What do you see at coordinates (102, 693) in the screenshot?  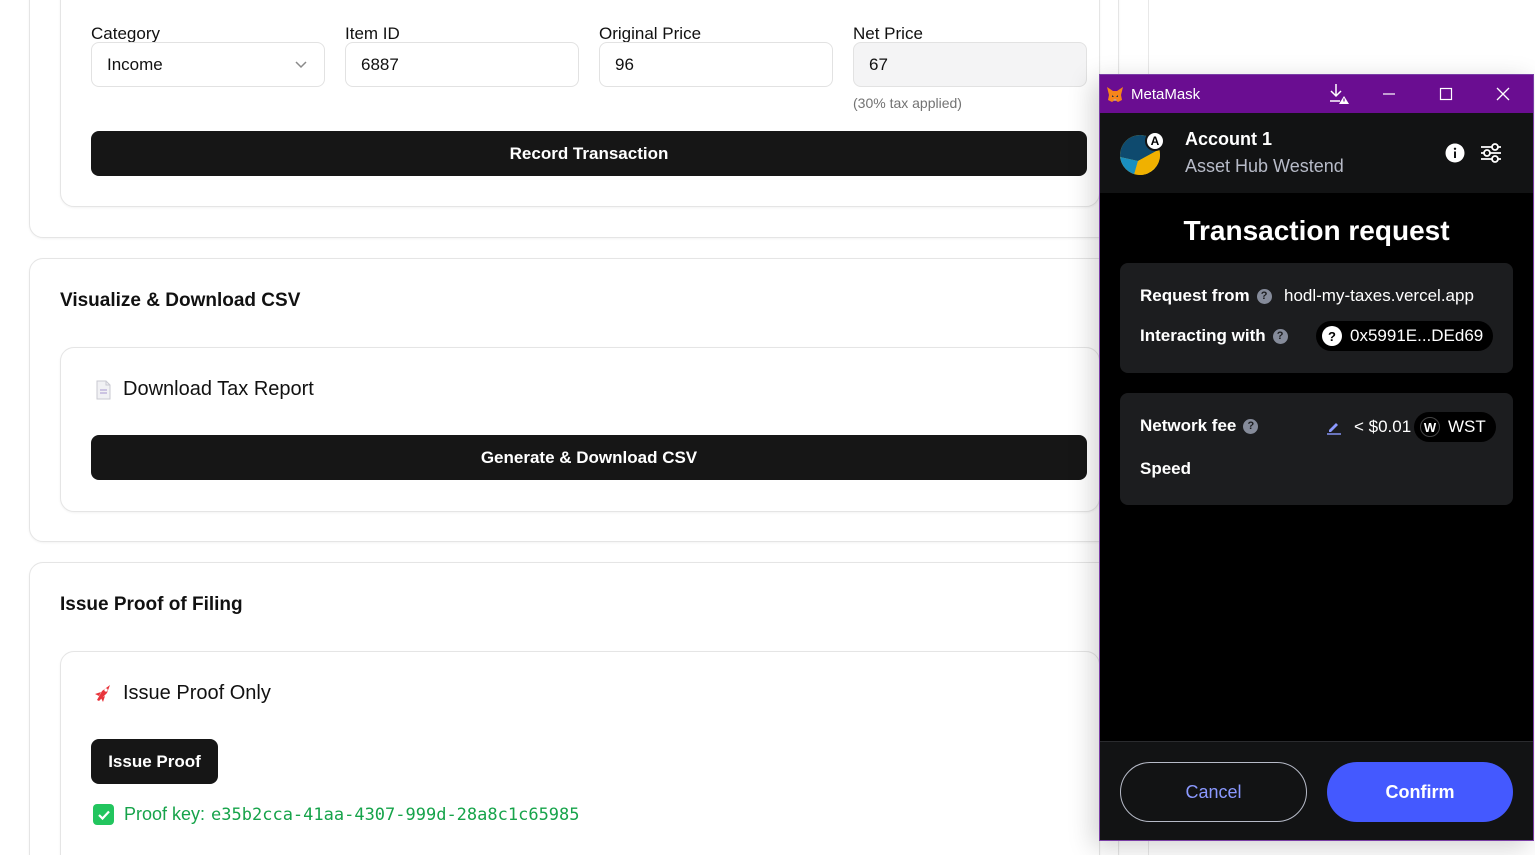 I see `rocket-icon` at bounding box center [102, 693].